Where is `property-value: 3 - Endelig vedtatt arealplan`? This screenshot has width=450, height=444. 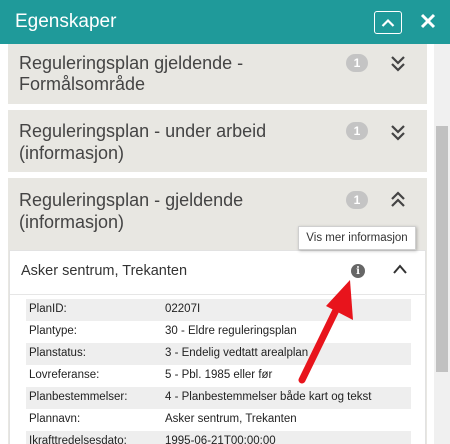
property-value: 3 - Endelig vedtatt arealplan is located at coordinates (237, 353).